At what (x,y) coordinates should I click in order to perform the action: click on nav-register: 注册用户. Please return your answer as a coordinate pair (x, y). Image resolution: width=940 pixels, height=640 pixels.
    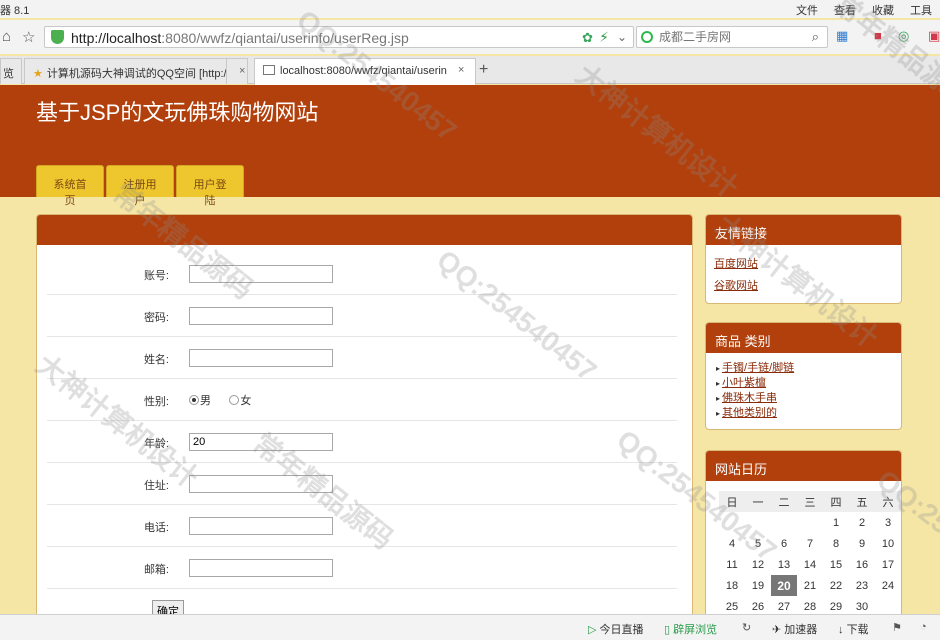
    Looking at the image, I should click on (140, 186).